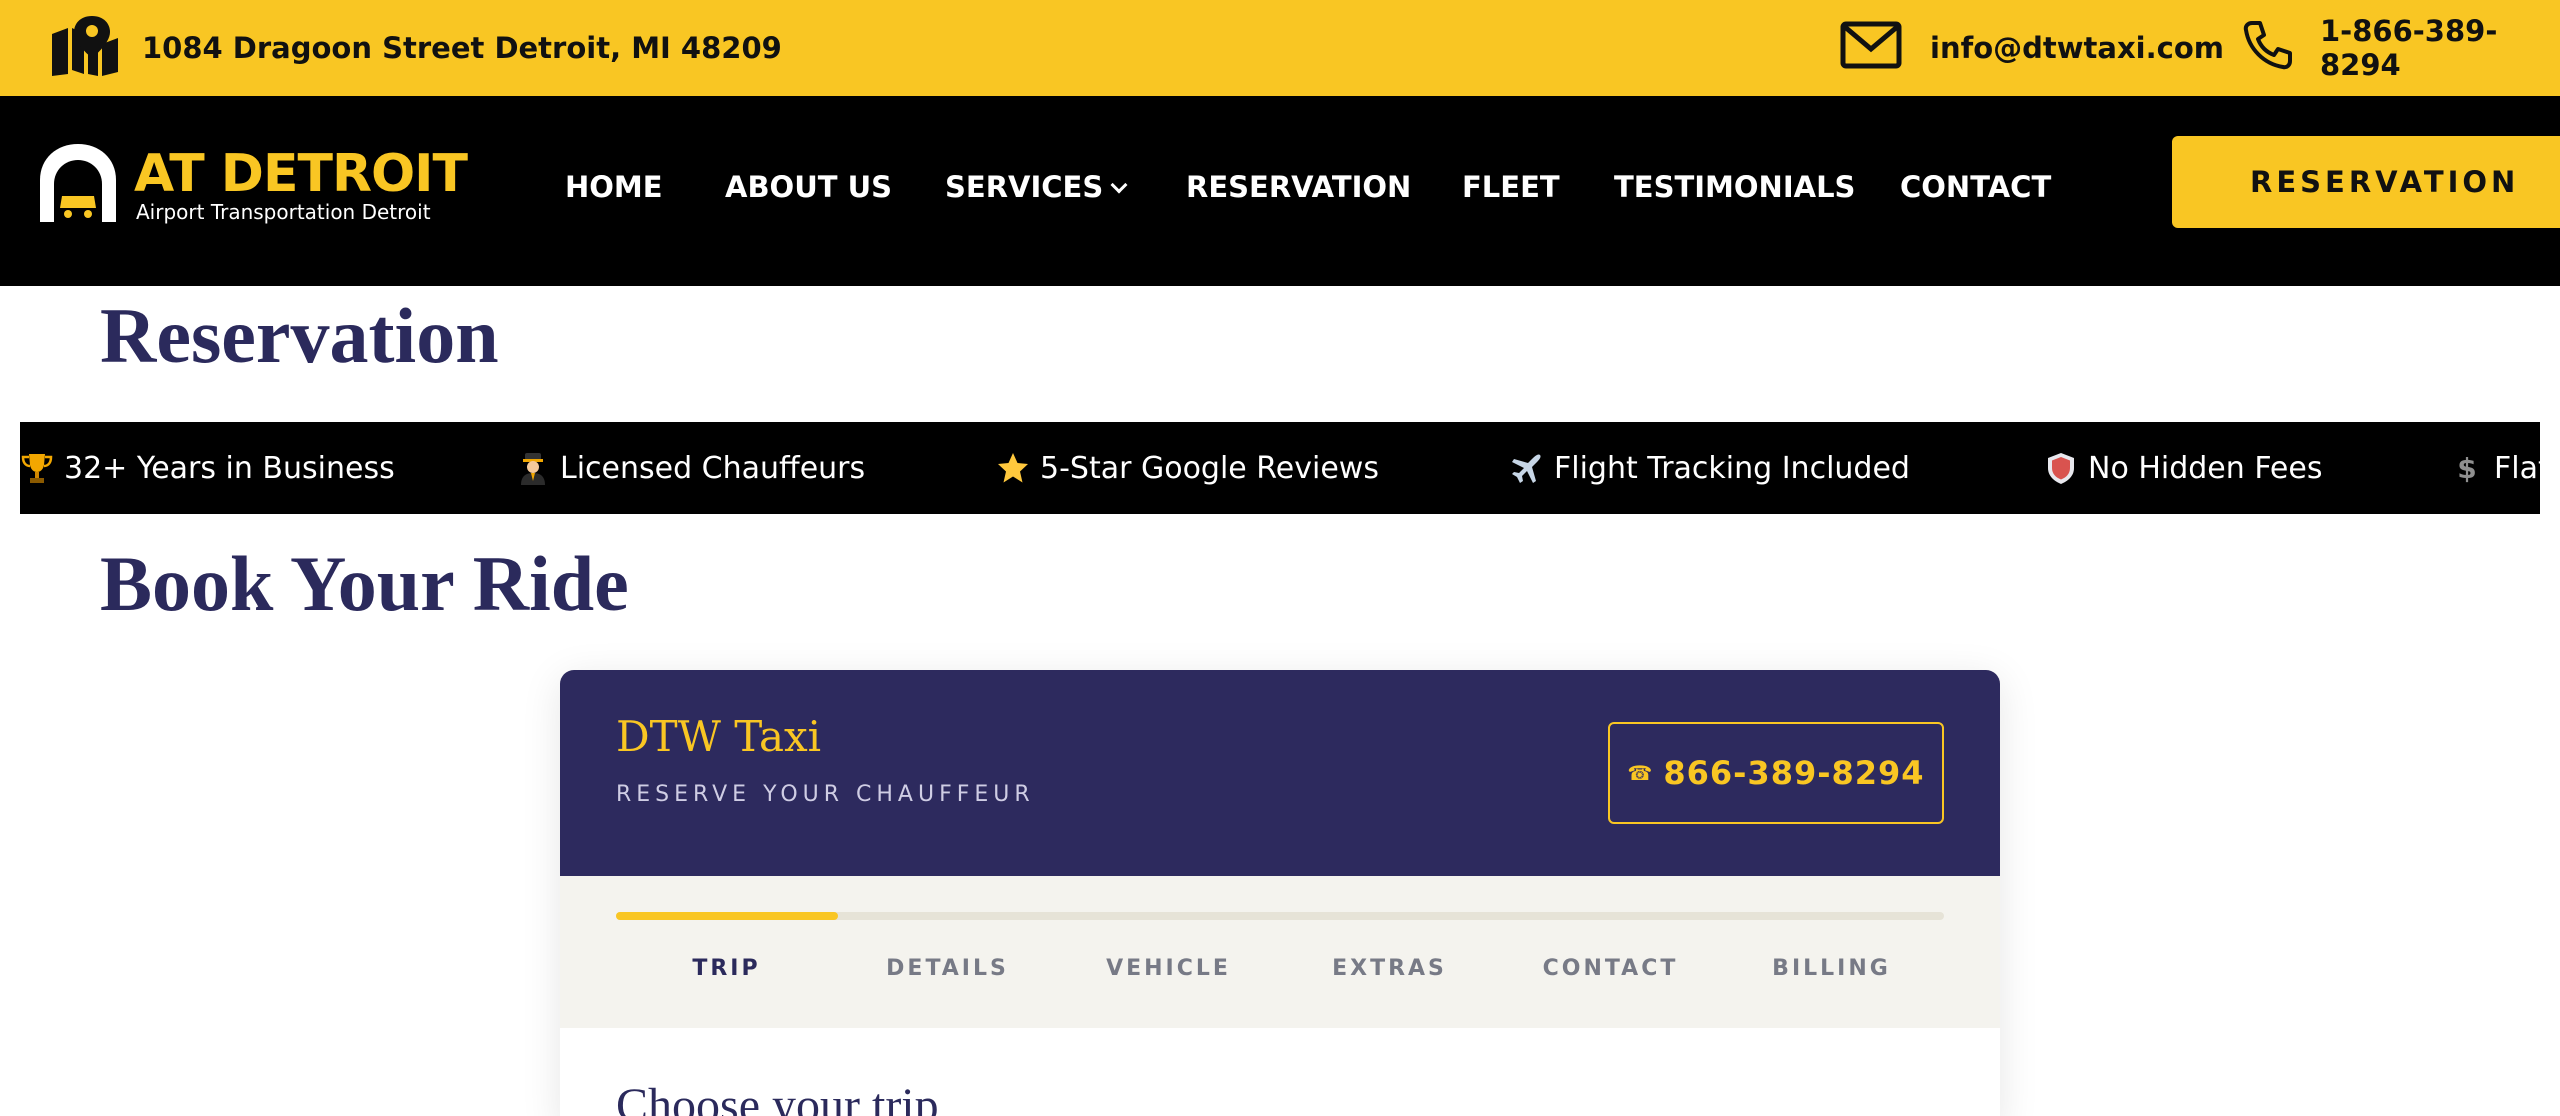  Describe the element at coordinates (1610, 968) in the screenshot. I see `step-contact: CONTACT` at that location.